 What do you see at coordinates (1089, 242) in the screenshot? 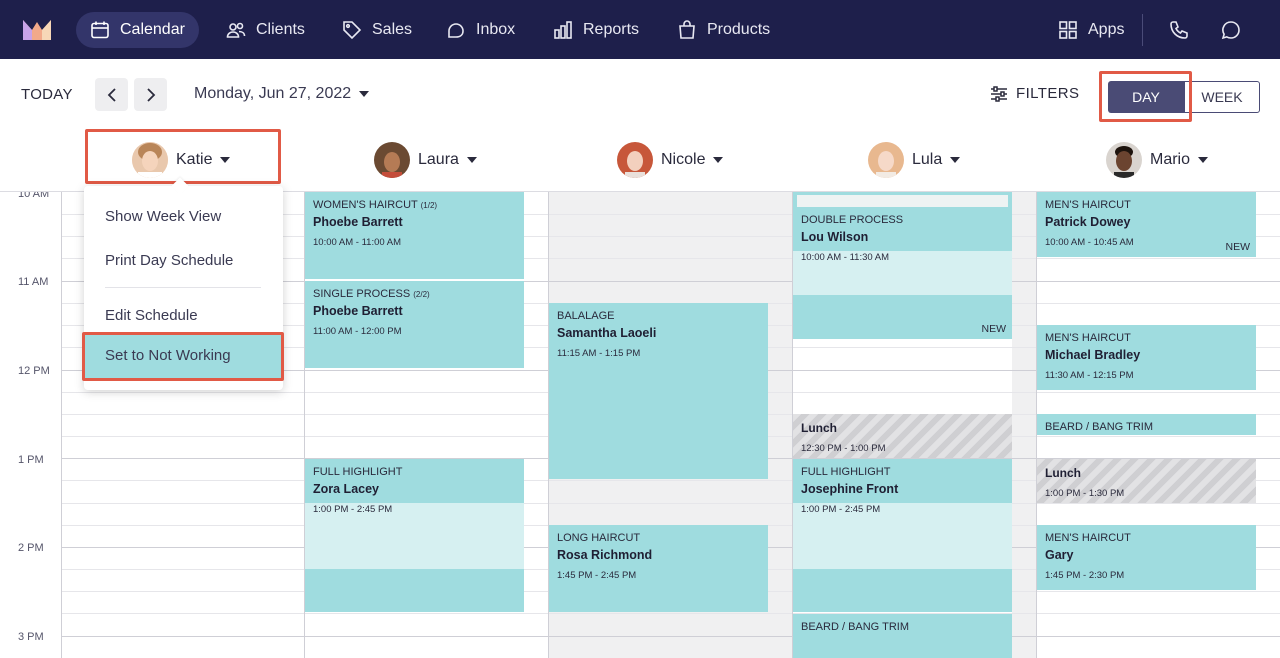
I see `appointment-time: 10:00 AM - 10:45 AM` at bounding box center [1089, 242].